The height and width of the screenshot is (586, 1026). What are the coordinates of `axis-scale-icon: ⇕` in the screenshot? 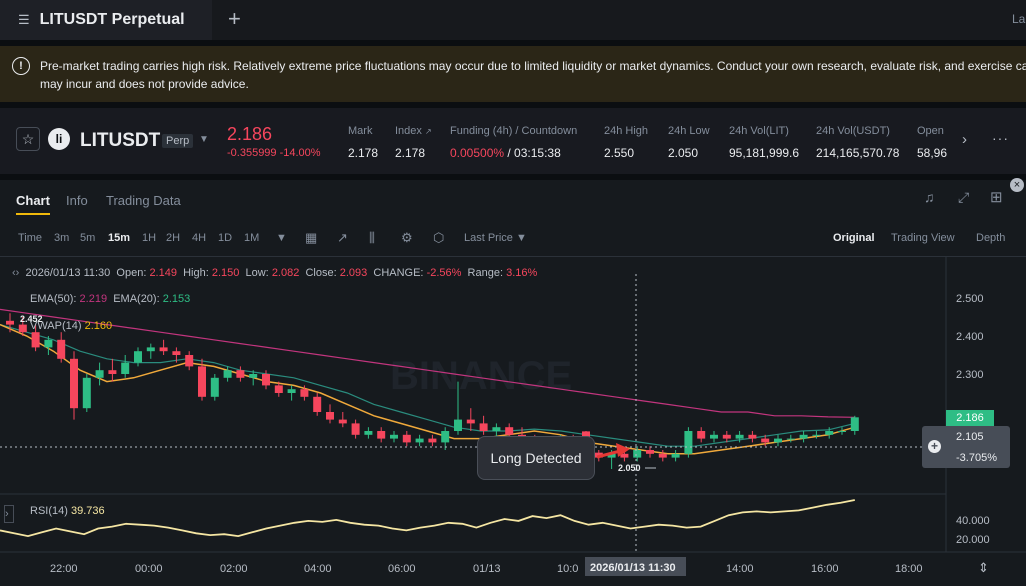 It's located at (983, 567).